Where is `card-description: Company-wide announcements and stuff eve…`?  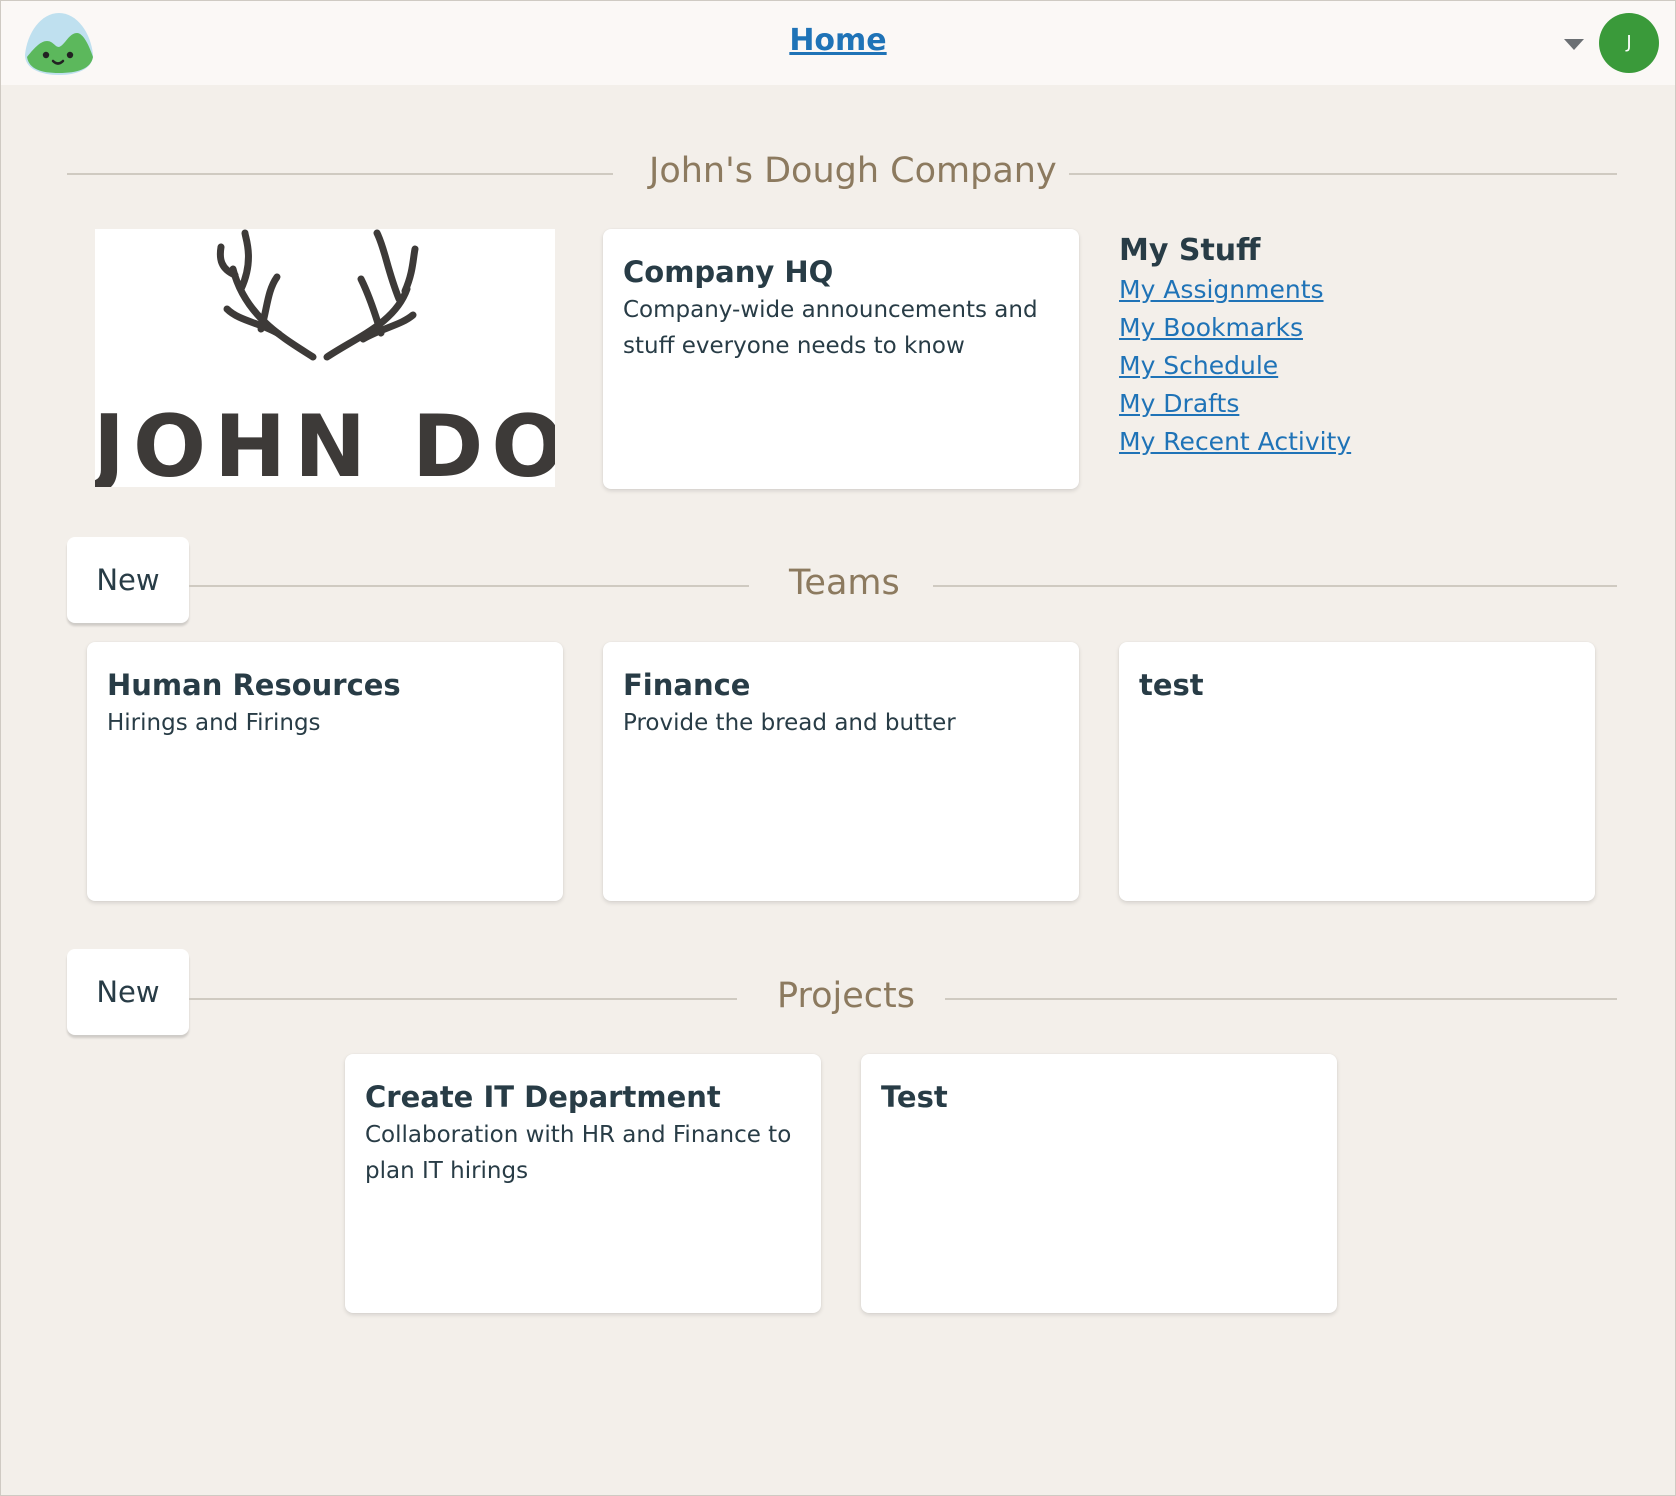 card-description: Company-wide announcements and stuff eve… is located at coordinates (830, 328).